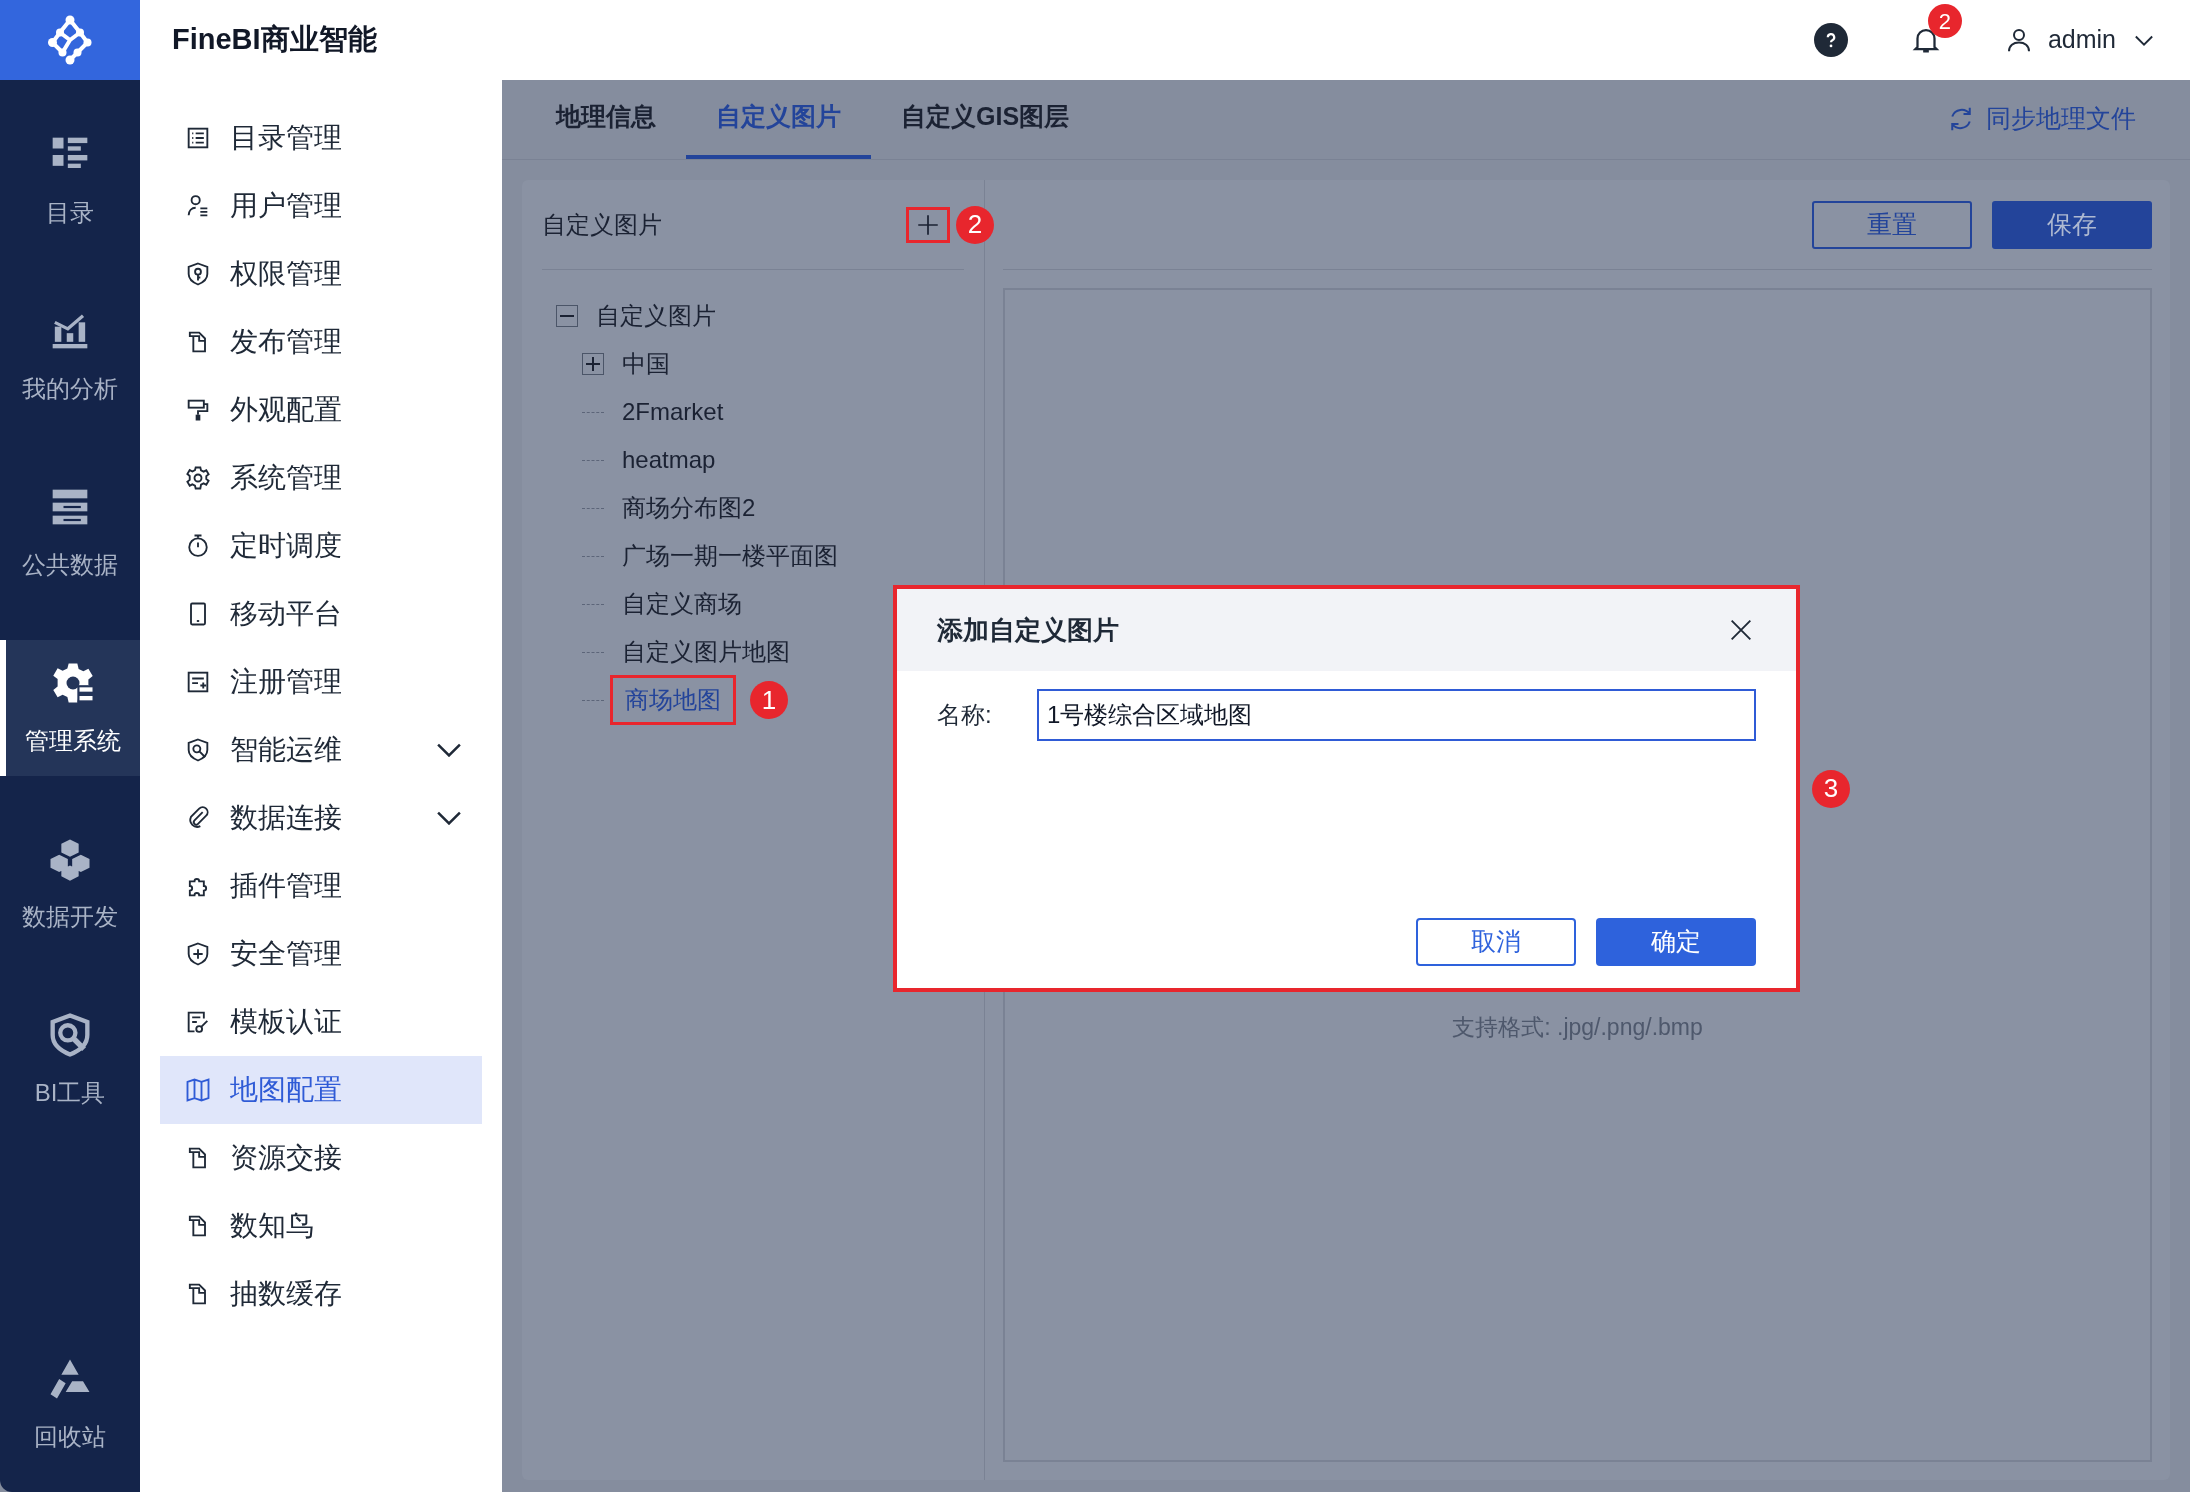  I want to click on menu-item: 定时调度, so click(321, 546).